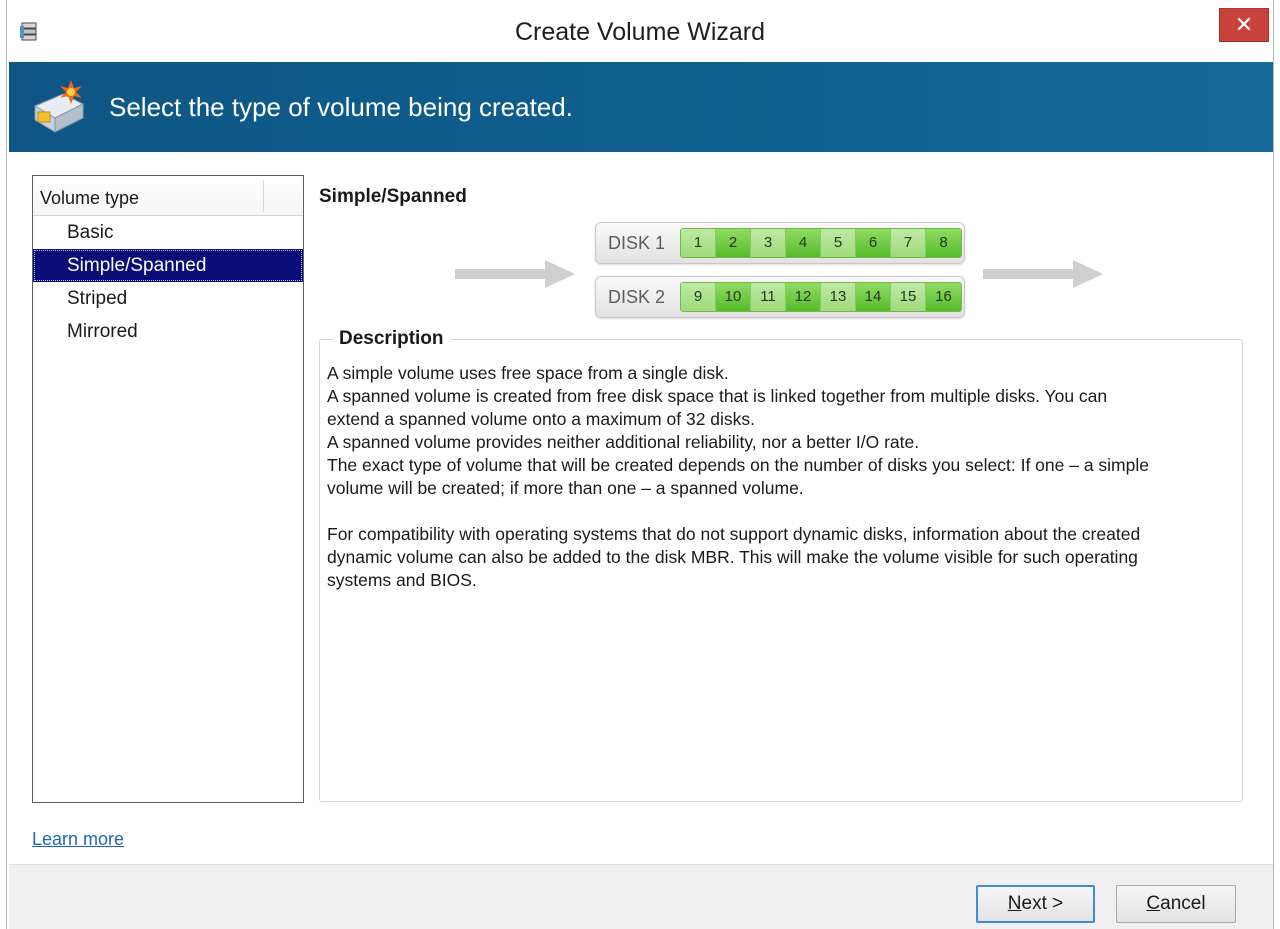 The height and width of the screenshot is (929, 1280). What do you see at coordinates (733, 297) in the screenshot?
I see `disk-cell: 10` at bounding box center [733, 297].